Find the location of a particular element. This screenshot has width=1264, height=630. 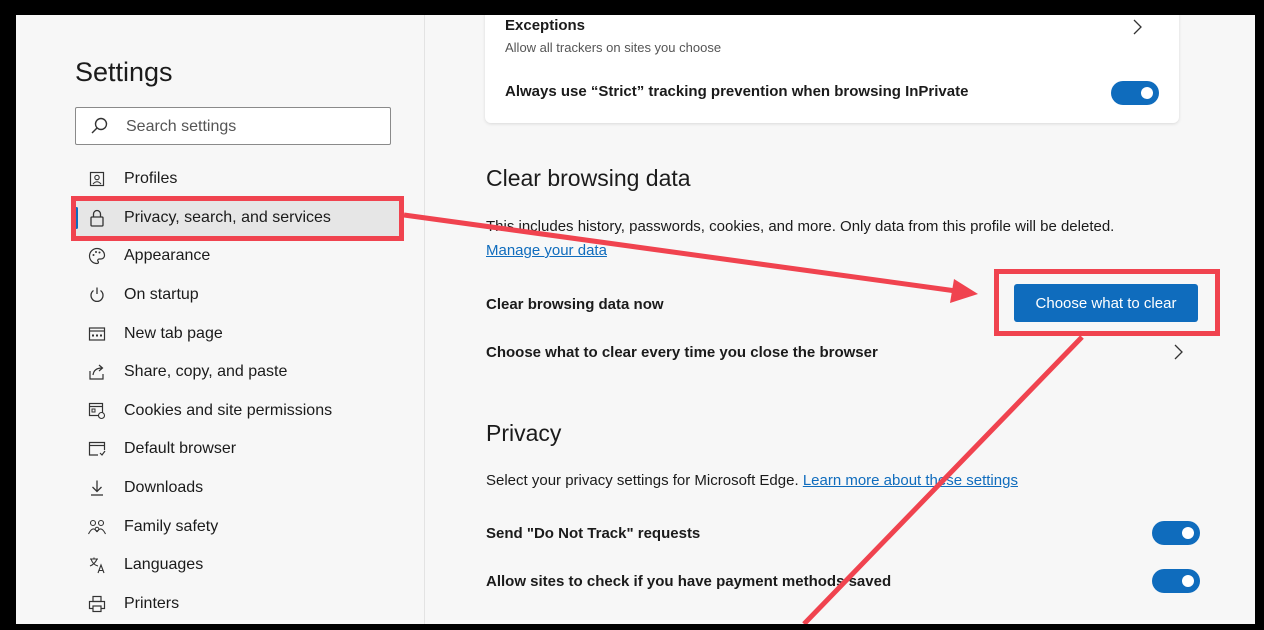

sidebar-item-downloads: Downloads is located at coordinates (239, 488).